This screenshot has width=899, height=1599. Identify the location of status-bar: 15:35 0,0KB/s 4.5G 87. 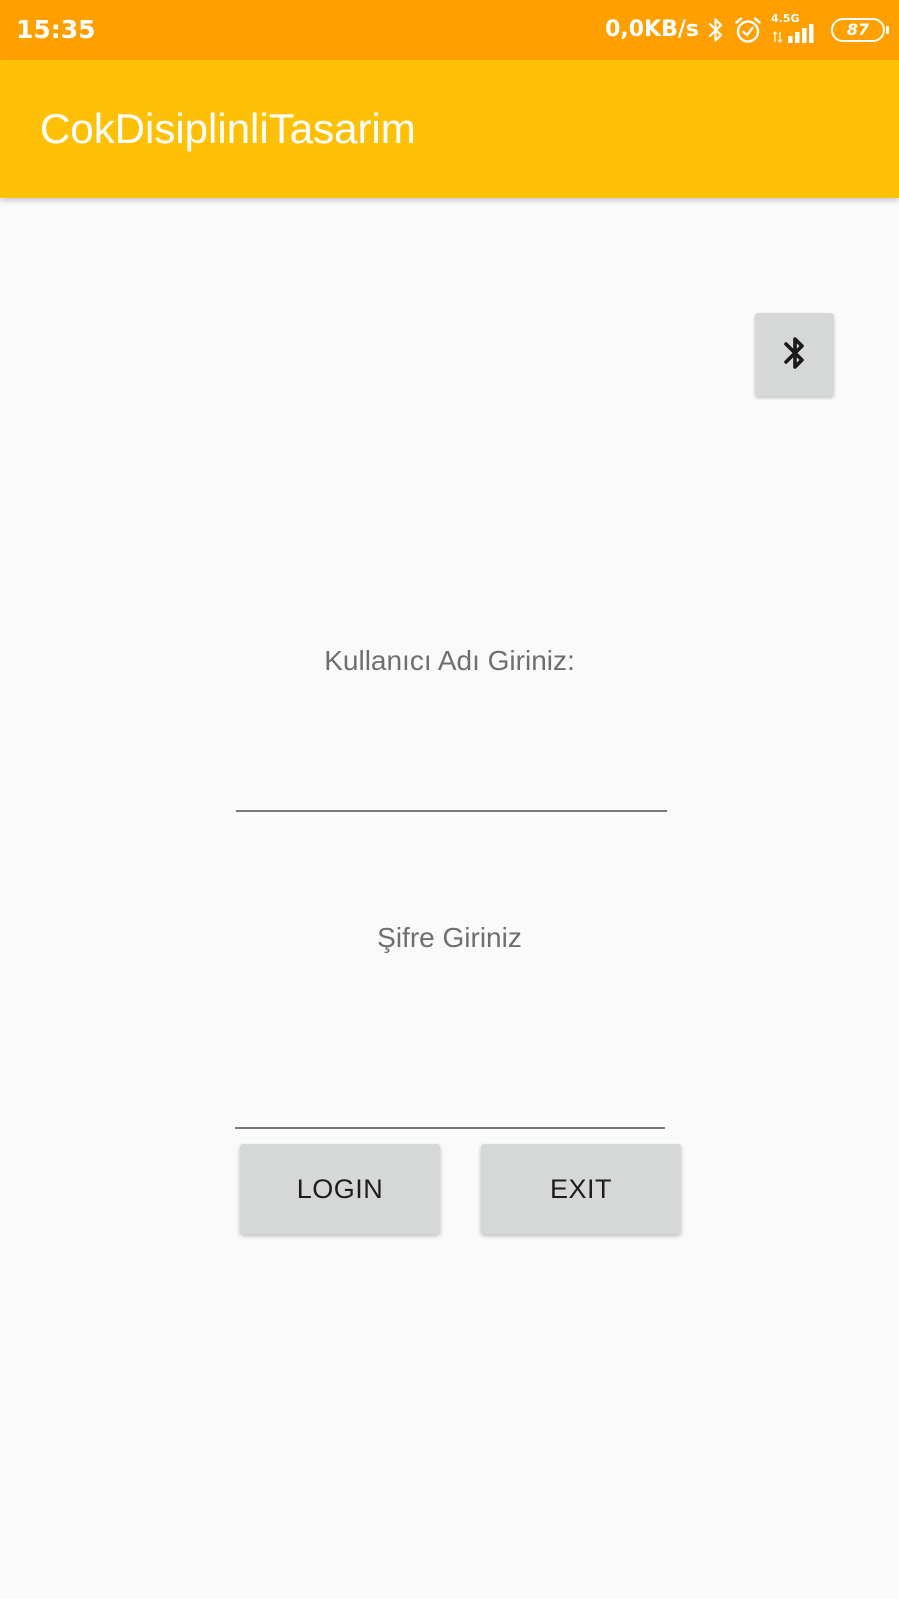
(449, 30).